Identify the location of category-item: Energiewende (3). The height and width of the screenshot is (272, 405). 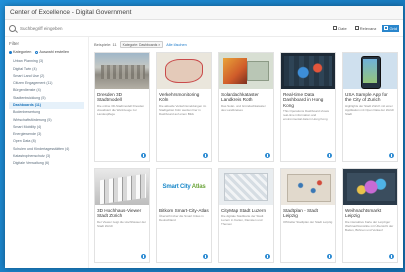
(46, 134).